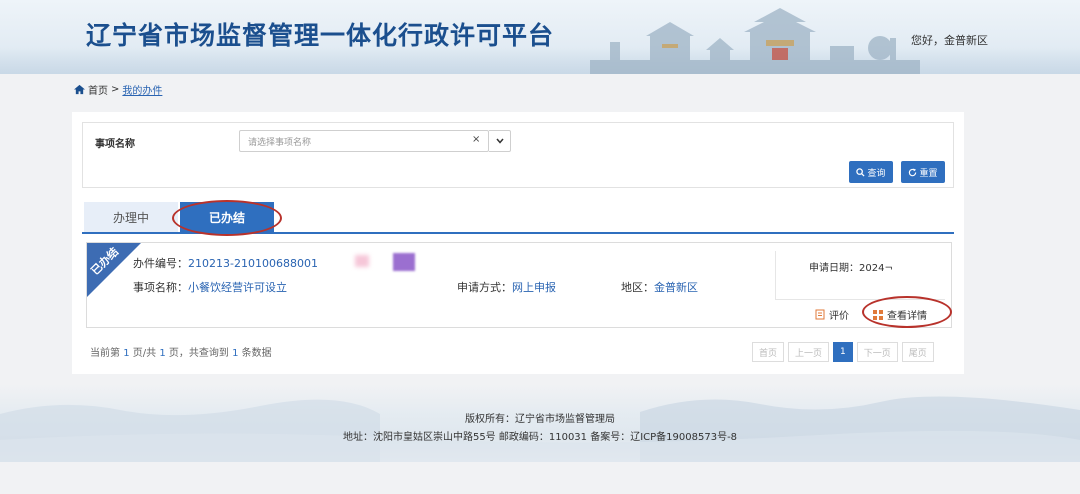 The image size is (1080, 494). I want to click on evaluate-button: 评价, so click(832, 314).